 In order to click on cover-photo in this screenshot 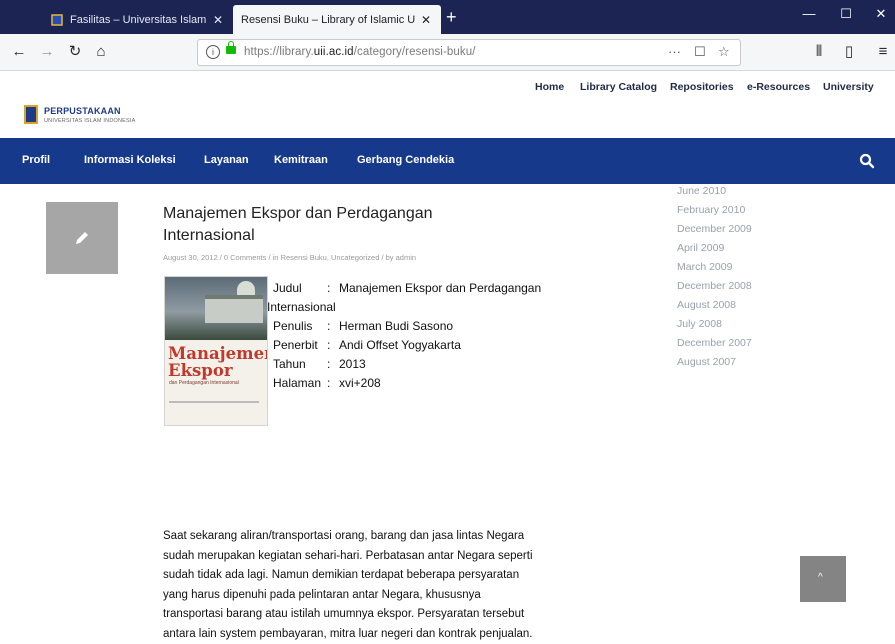, I will do `click(216, 308)`.